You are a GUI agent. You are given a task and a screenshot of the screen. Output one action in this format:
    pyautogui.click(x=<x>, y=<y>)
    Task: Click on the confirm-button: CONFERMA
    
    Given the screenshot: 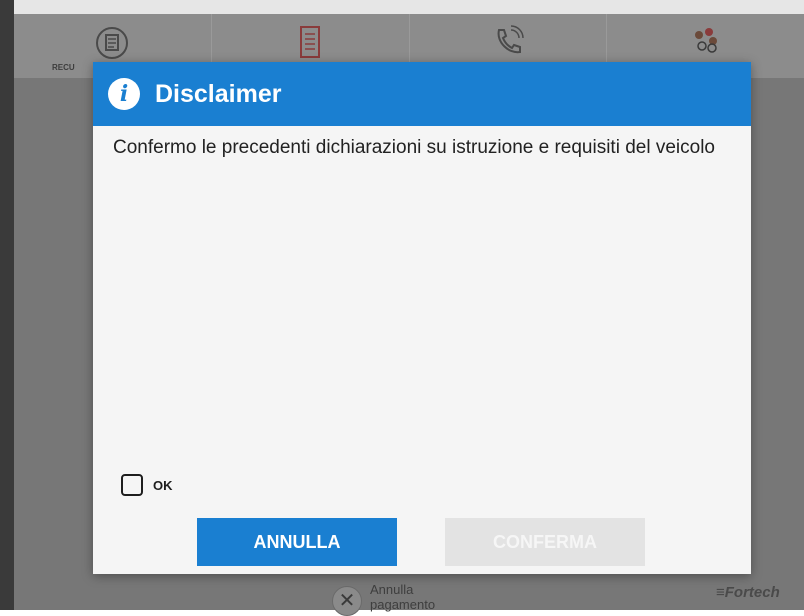 What is the action you would take?
    pyautogui.click(x=545, y=542)
    